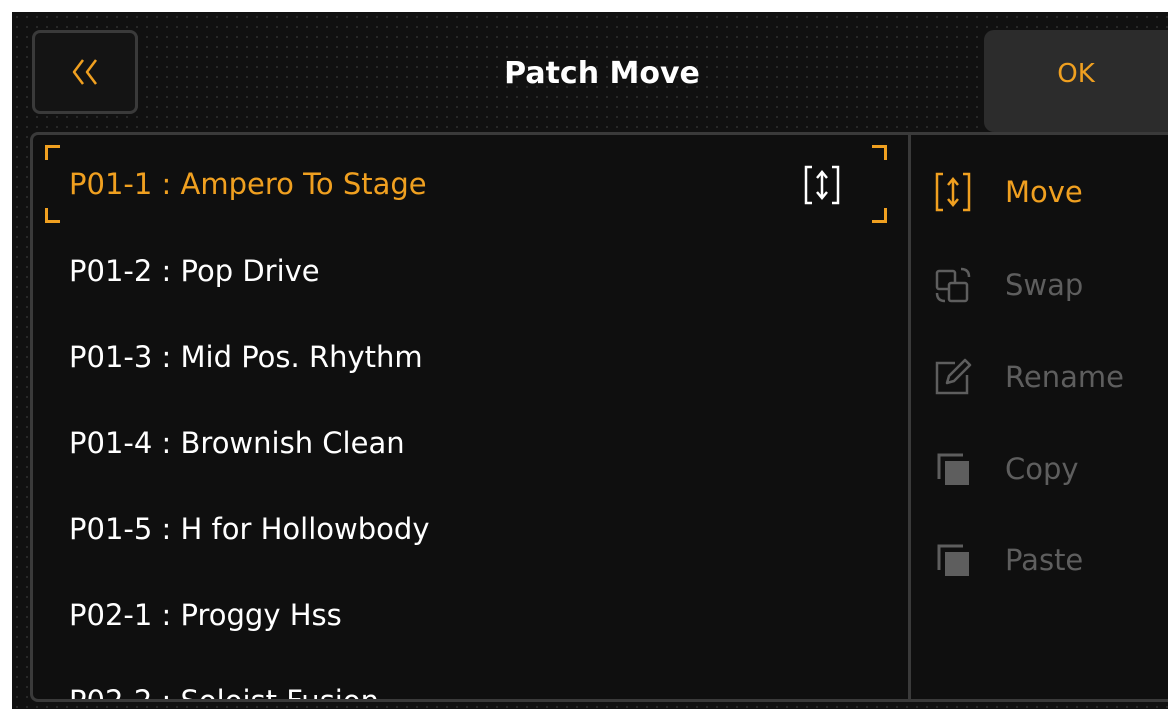 The image size is (1168, 709). Describe the element at coordinates (953, 376) in the screenshot. I see `rename-icon` at that location.